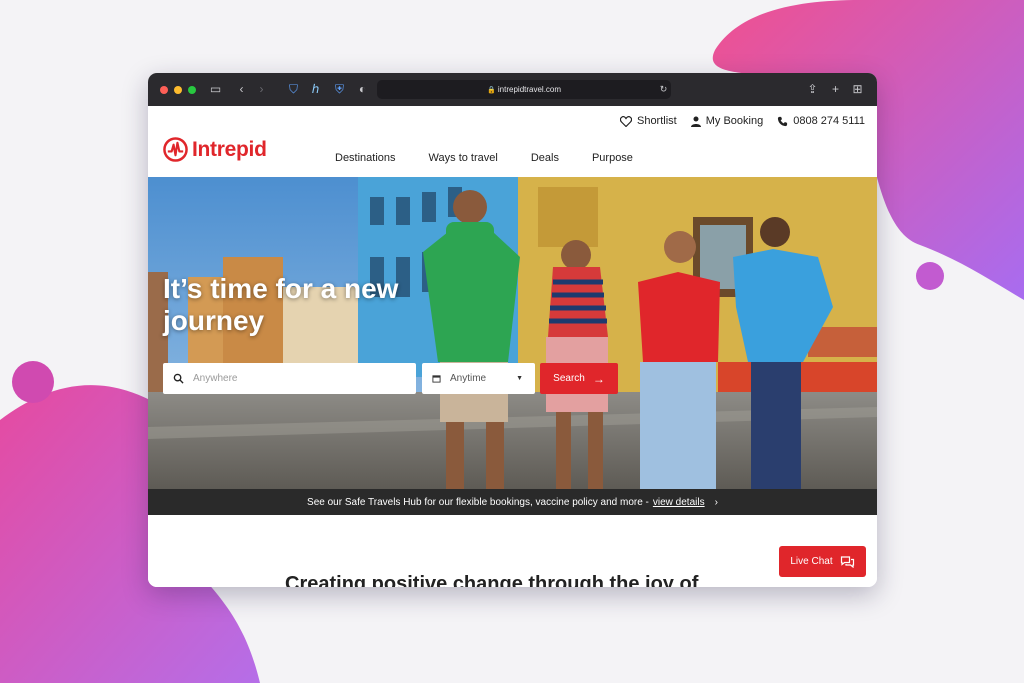 The width and height of the screenshot is (1024, 683). What do you see at coordinates (463, 158) in the screenshot?
I see `nav-item-ways-to-travel: Ways to travel` at bounding box center [463, 158].